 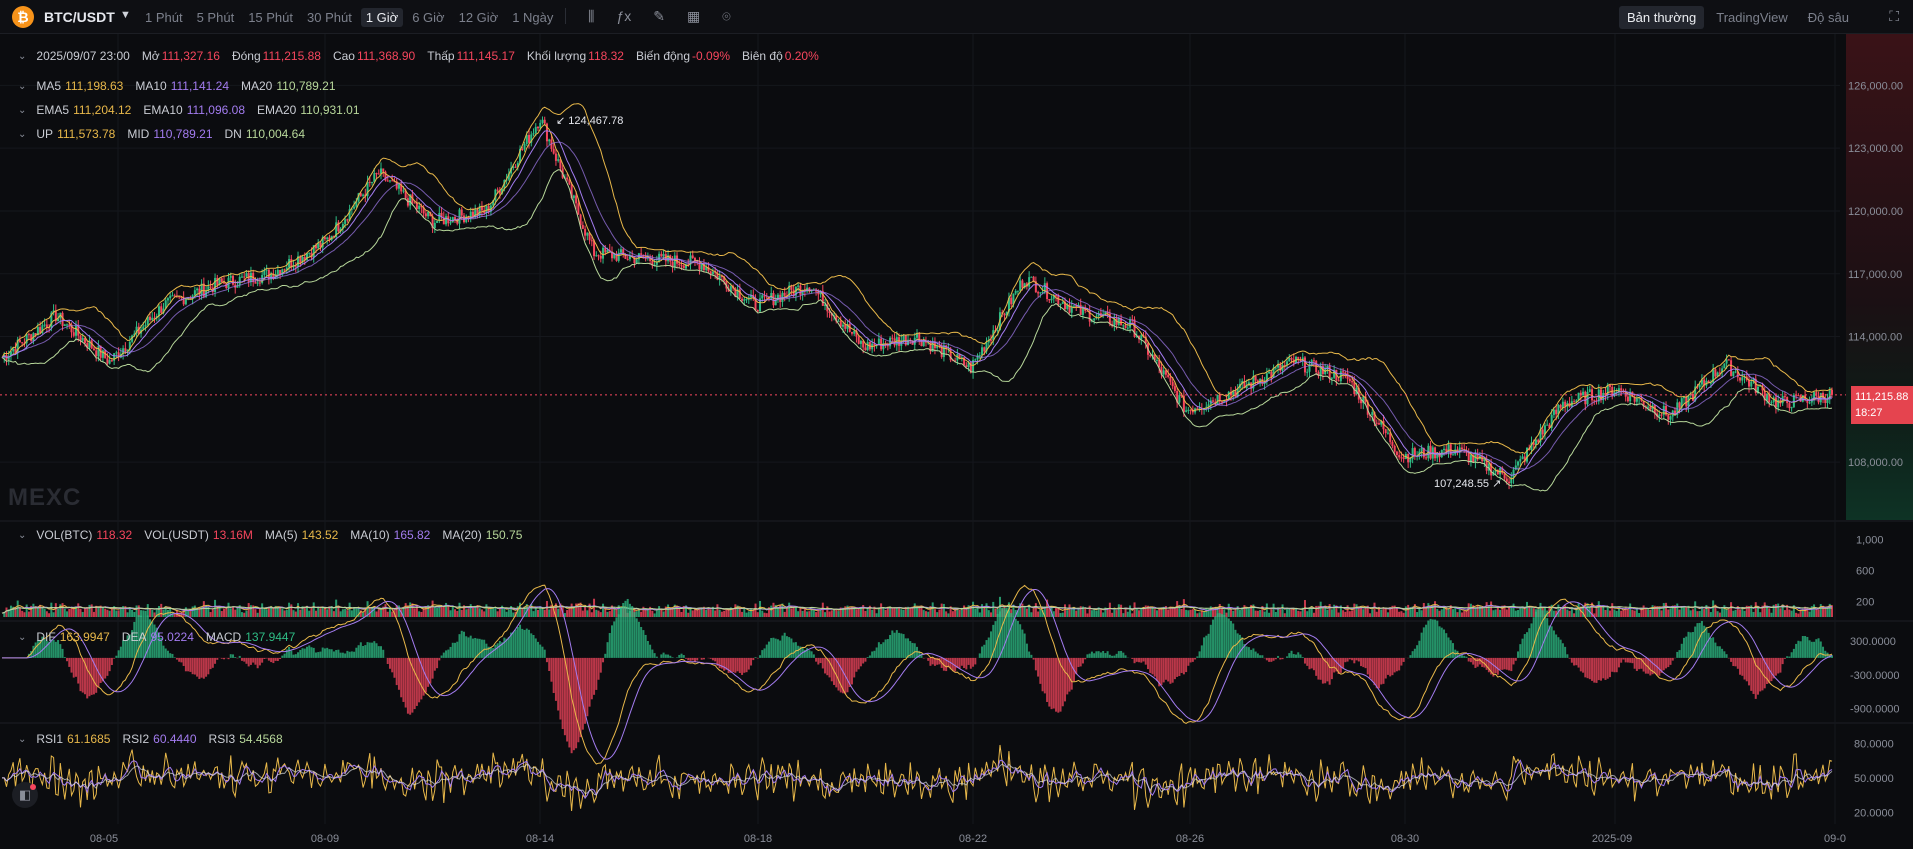 What do you see at coordinates (479, 17) in the screenshot?
I see `interval-tab: 12 Giờ` at bounding box center [479, 17].